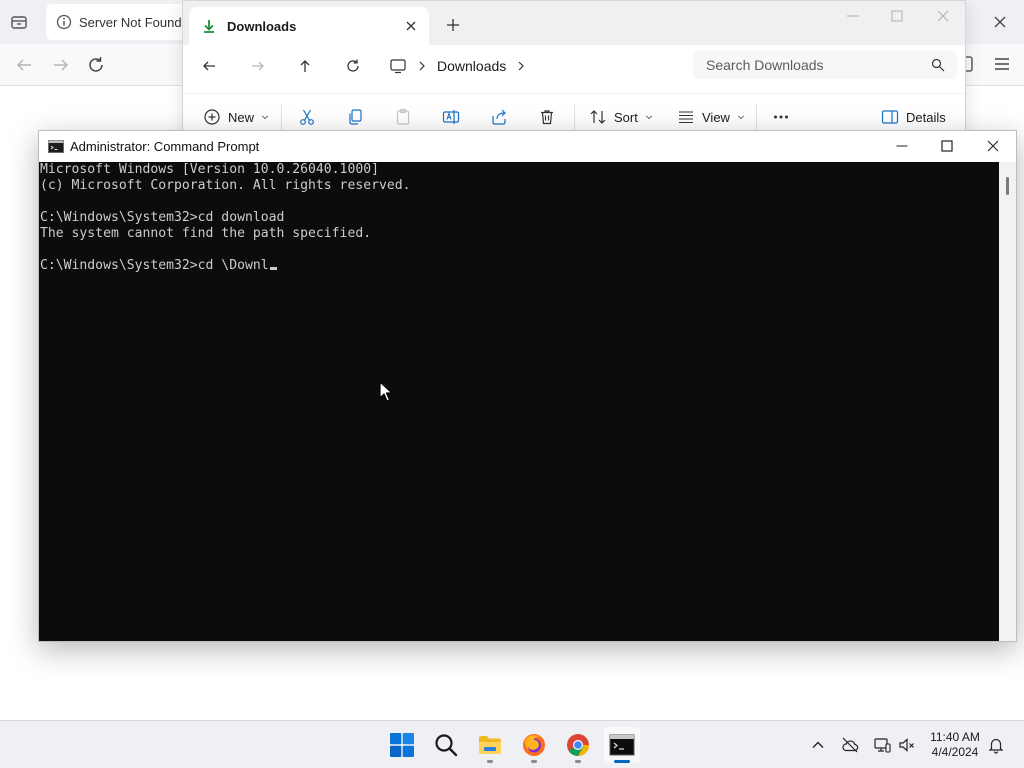 This screenshot has width=1024, height=768. I want to click on details-button: Details, so click(913, 117).